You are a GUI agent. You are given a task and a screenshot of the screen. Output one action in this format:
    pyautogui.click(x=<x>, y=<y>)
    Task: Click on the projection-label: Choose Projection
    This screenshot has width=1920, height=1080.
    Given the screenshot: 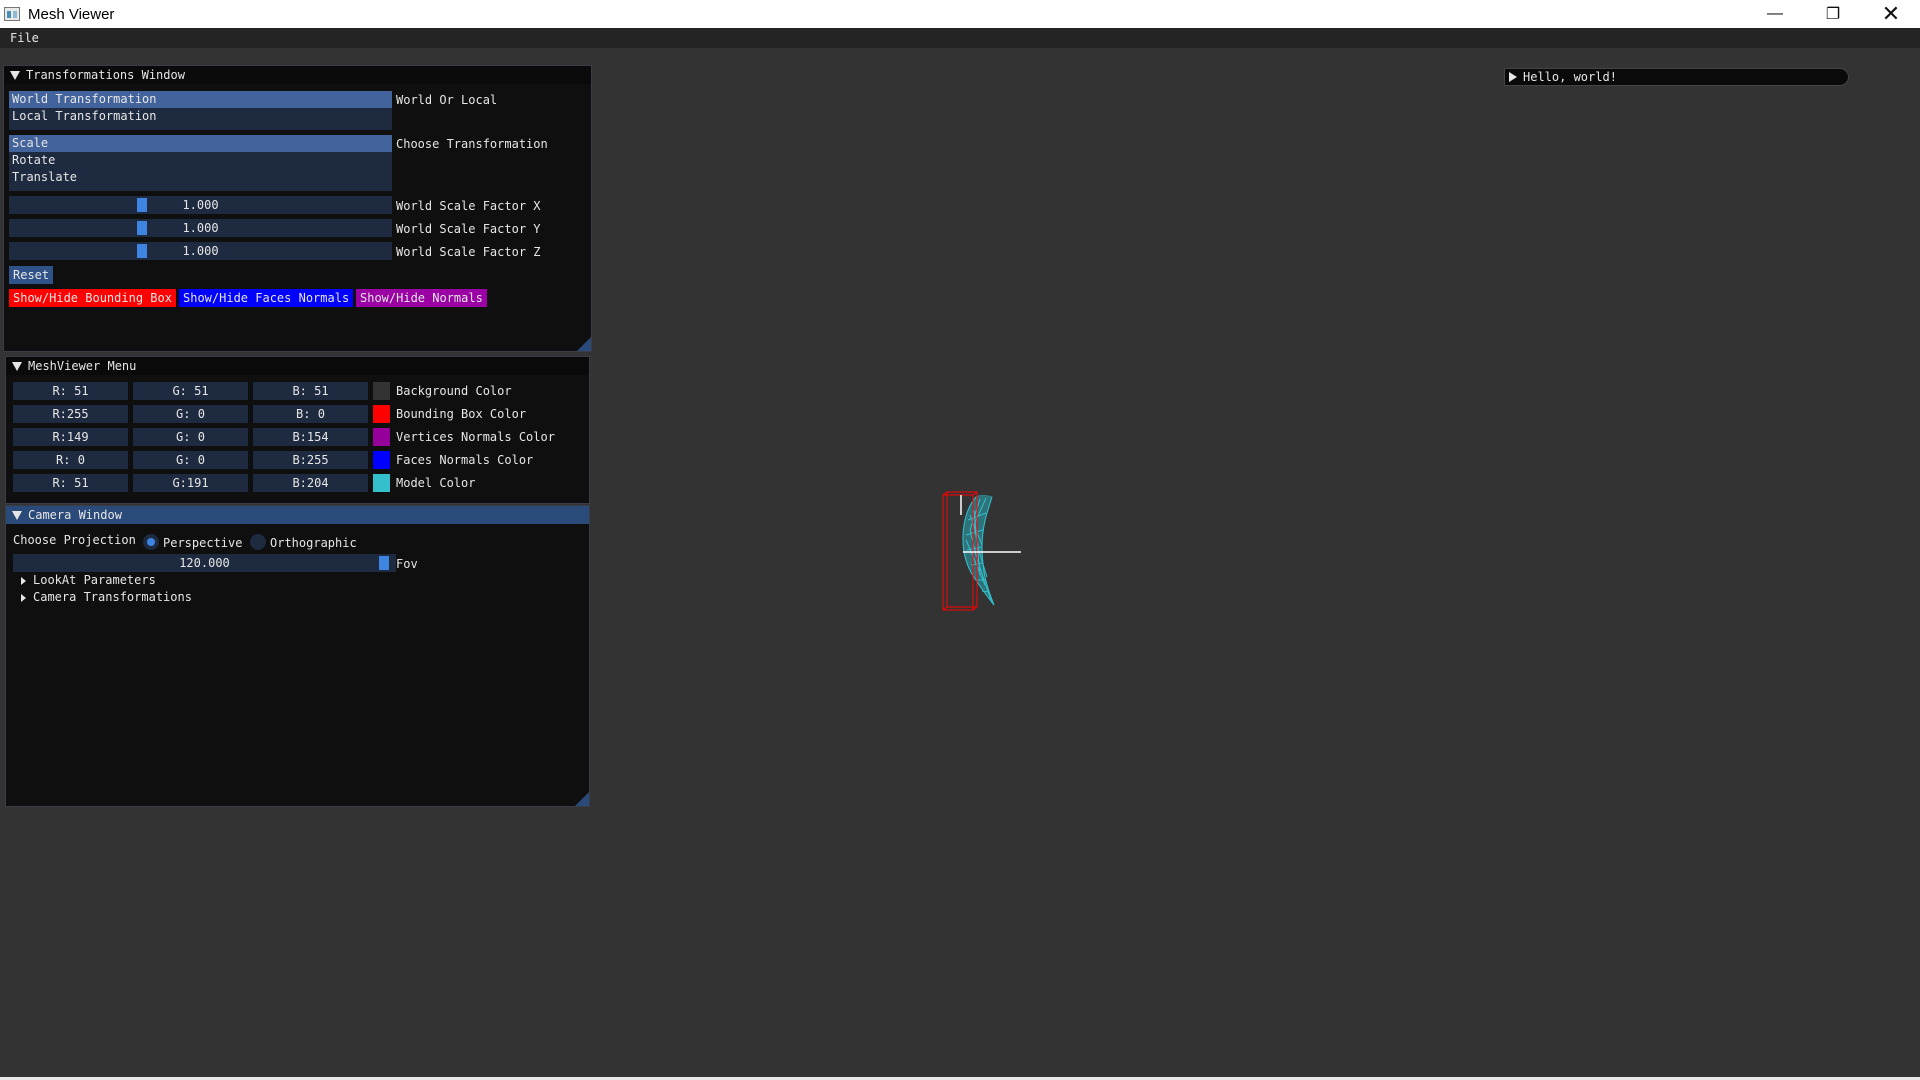 What is the action you would take?
    pyautogui.click(x=74, y=540)
    